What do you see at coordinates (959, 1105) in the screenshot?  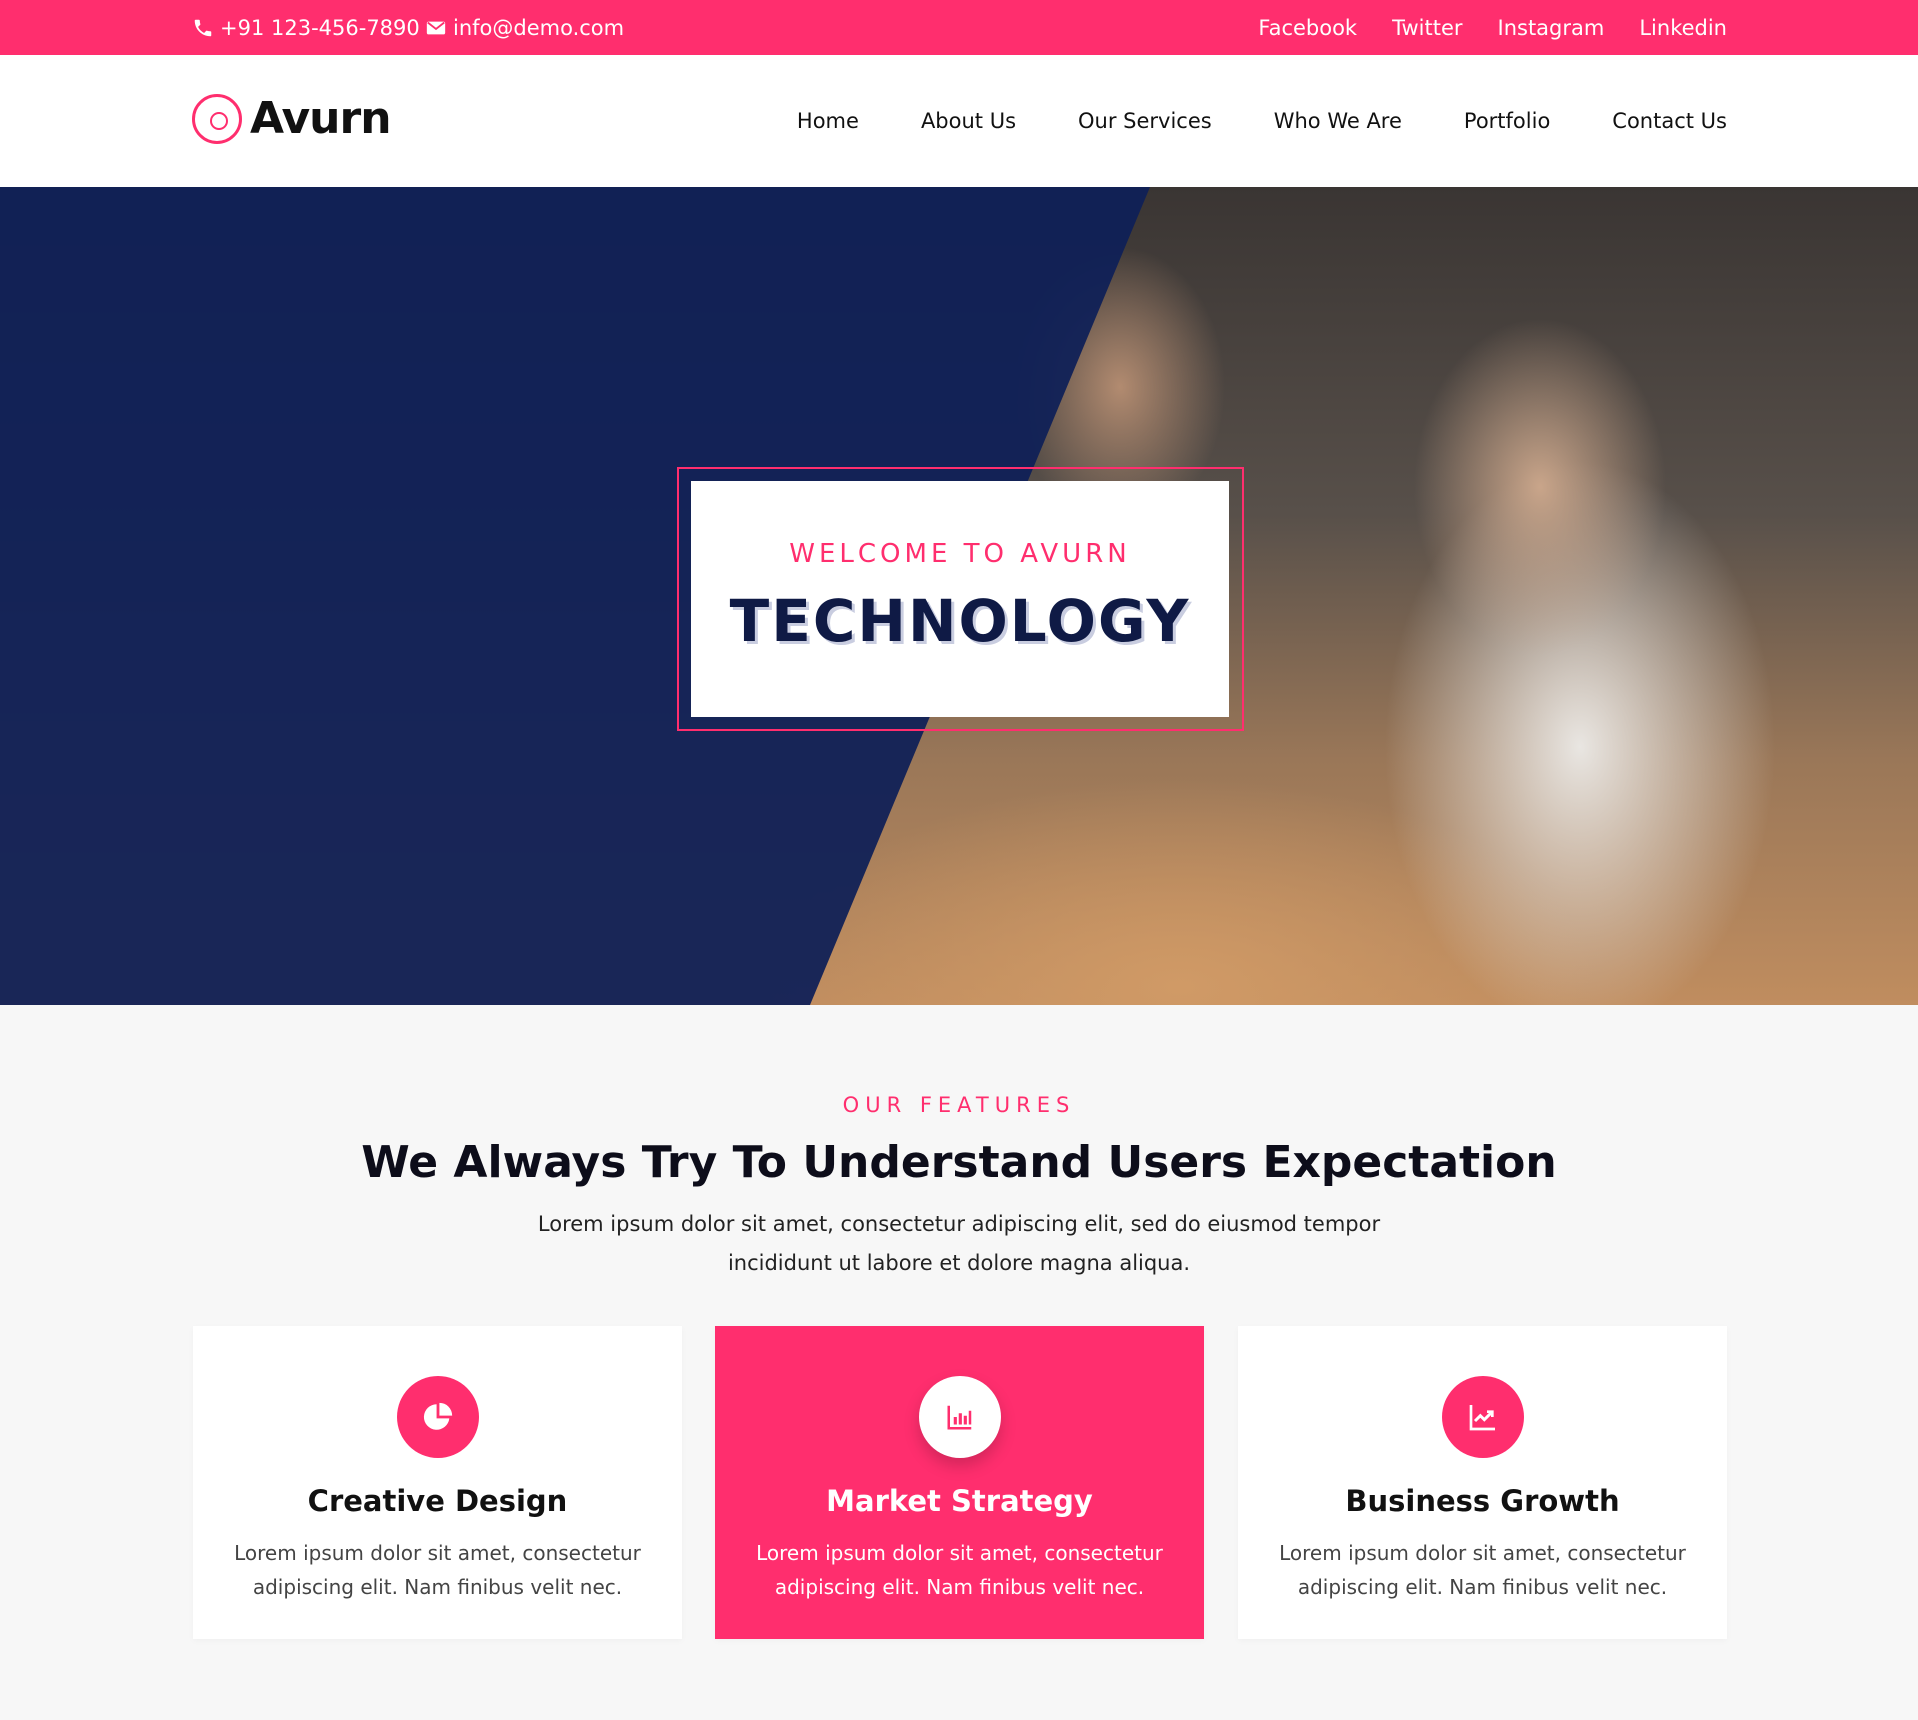 I see `features-kicker: OUR FEATURES` at bounding box center [959, 1105].